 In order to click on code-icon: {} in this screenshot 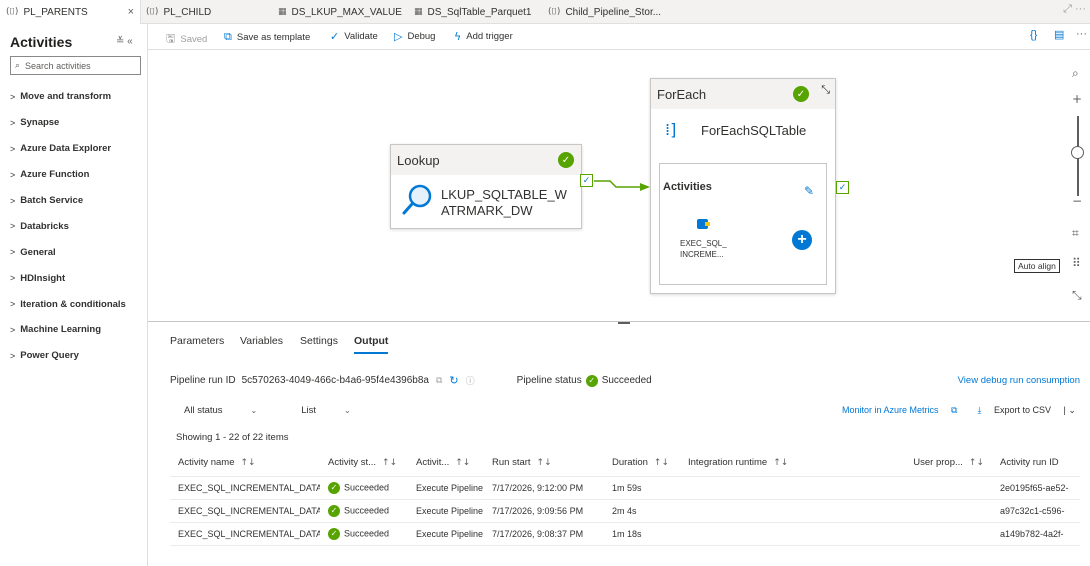, I will do `click(1033, 35)`.